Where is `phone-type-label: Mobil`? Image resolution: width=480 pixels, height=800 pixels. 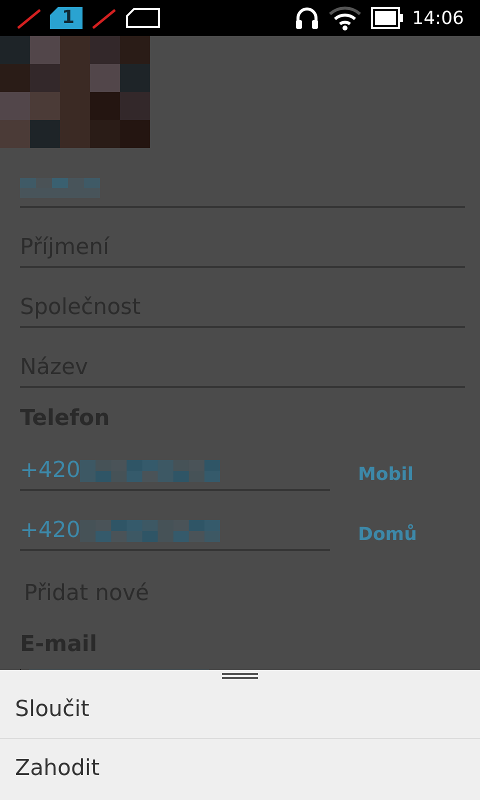 phone-type-label: Mobil is located at coordinates (386, 477).